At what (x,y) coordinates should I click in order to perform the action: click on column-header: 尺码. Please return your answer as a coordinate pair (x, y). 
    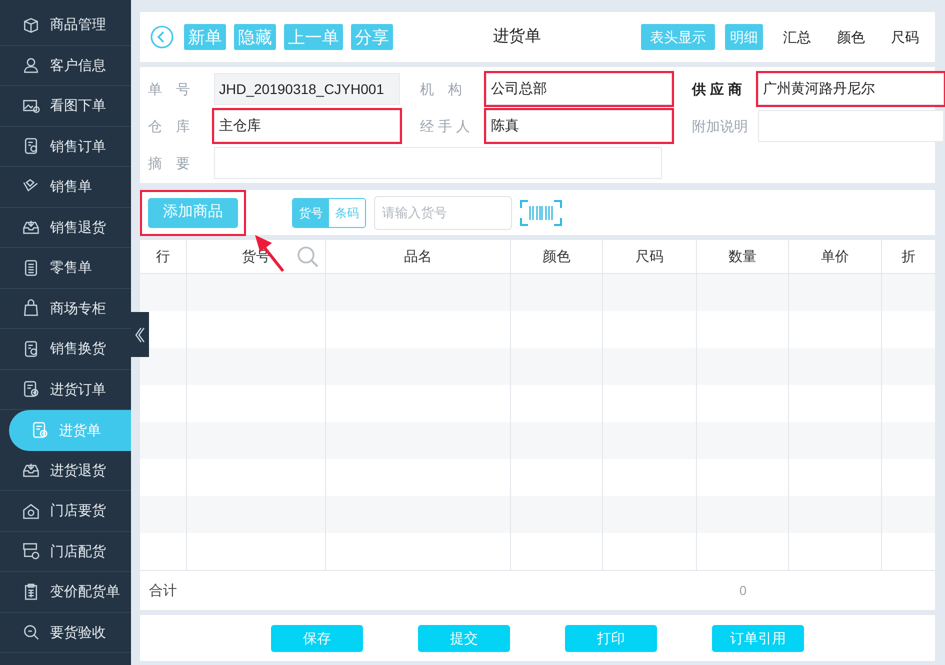
    Looking at the image, I should click on (650, 256).